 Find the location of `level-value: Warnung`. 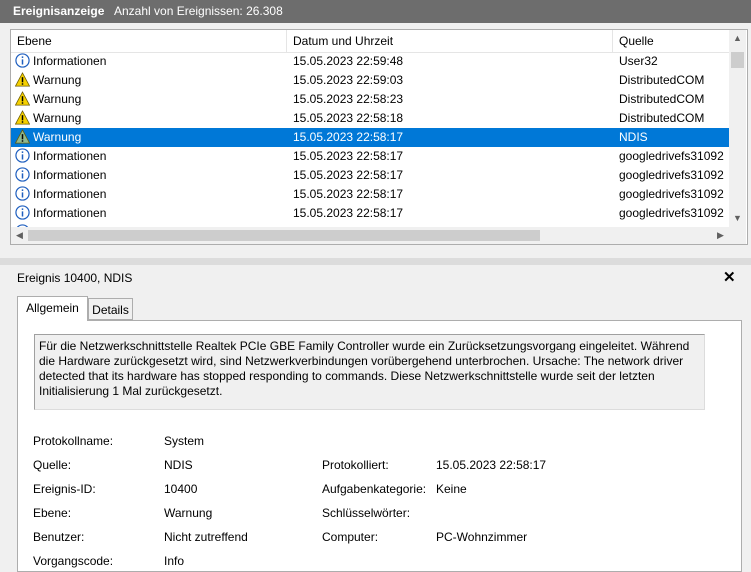

level-value: Warnung is located at coordinates (188, 513).